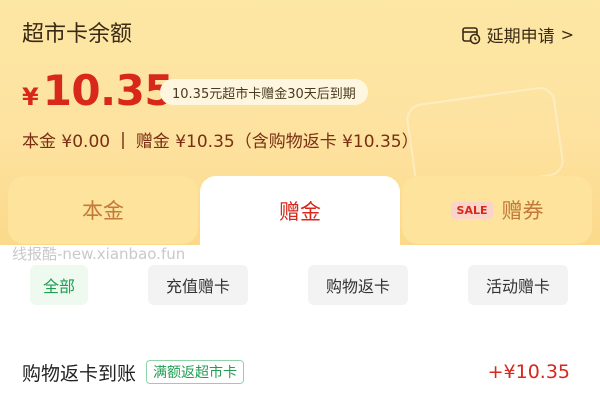  Describe the element at coordinates (358, 285) in the screenshot. I see `filter-shopping-rebate: 购物返卡` at that location.